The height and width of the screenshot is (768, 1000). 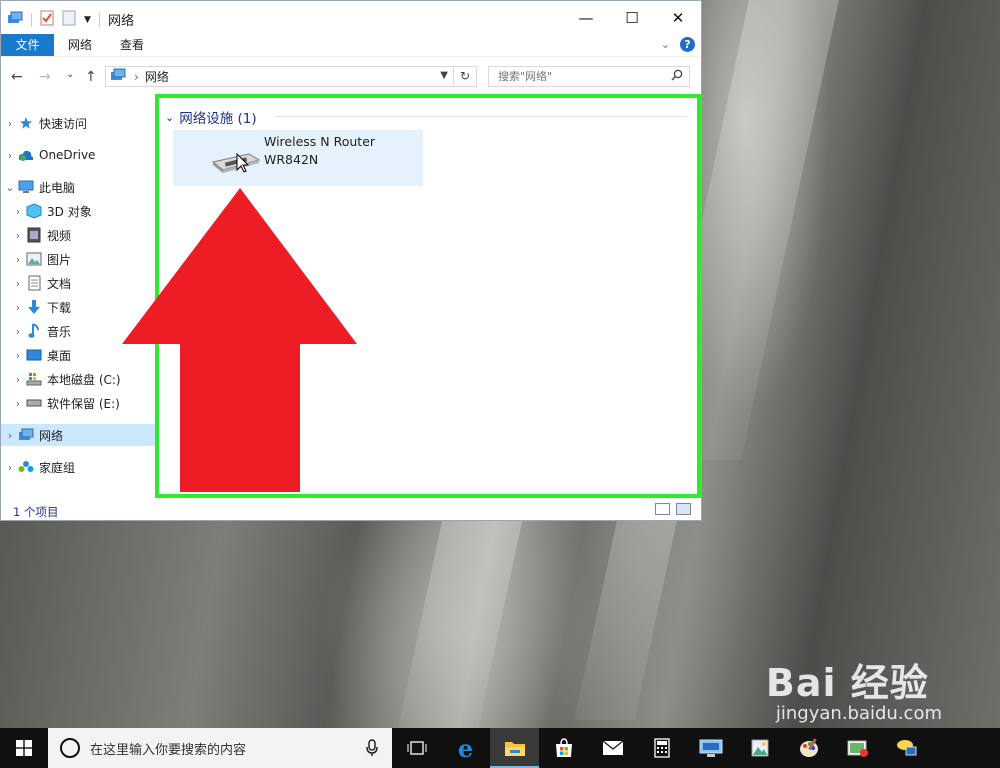 What do you see at coordinates (351, 510) in the screenshot?
I see `status-bar: 1 个项目` at bounding box center [351, 510].